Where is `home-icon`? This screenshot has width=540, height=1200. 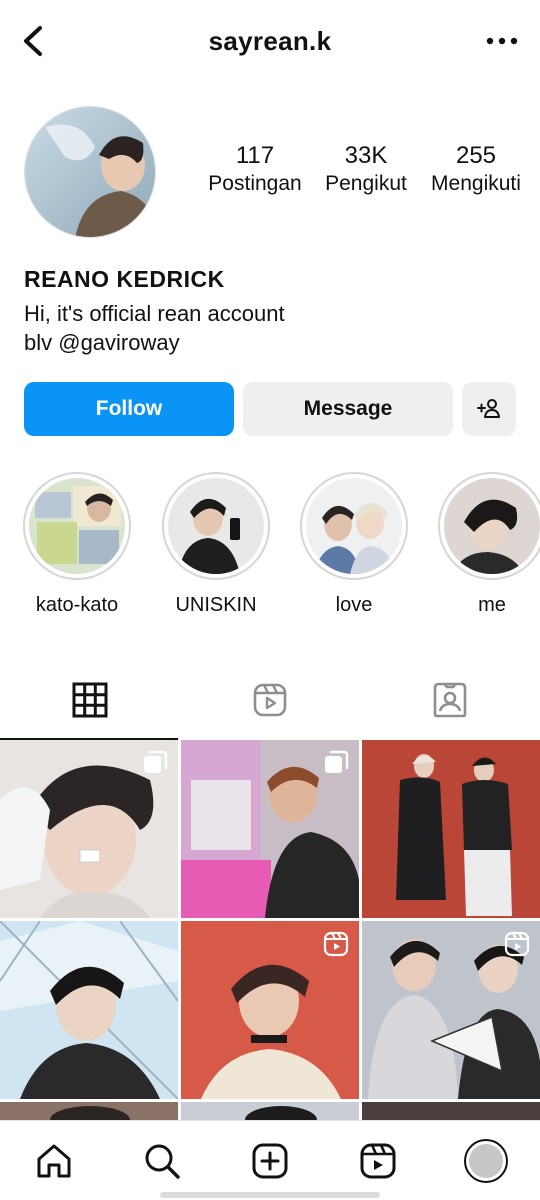 home-icon is located at coordinates (54, 1161).